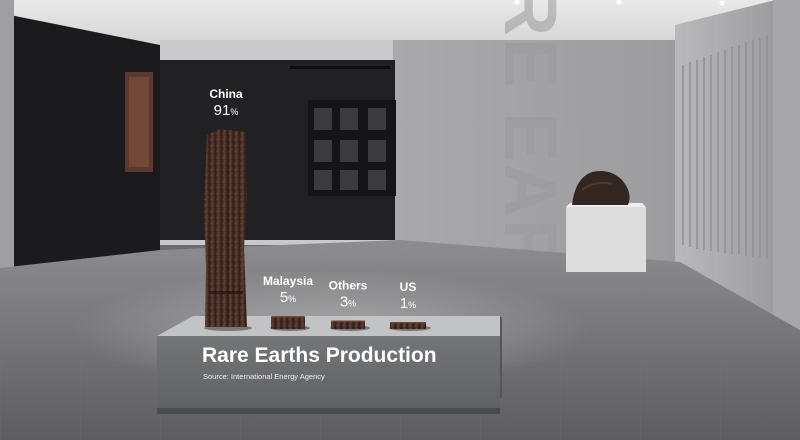  I want to click on chart-title: Rare Earths Production, so click(319, 355).